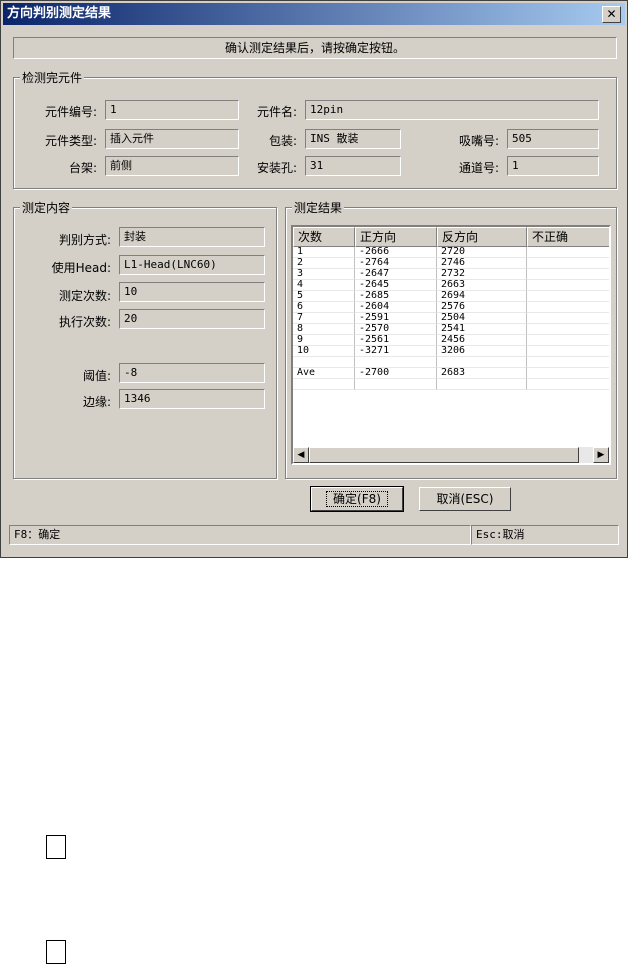 Image resolution: width=630 pixels, height=968 pixels. Describe the element at coordinates (482, 285) in the screenshot. I see `cell-reverse: 2663` at that location.